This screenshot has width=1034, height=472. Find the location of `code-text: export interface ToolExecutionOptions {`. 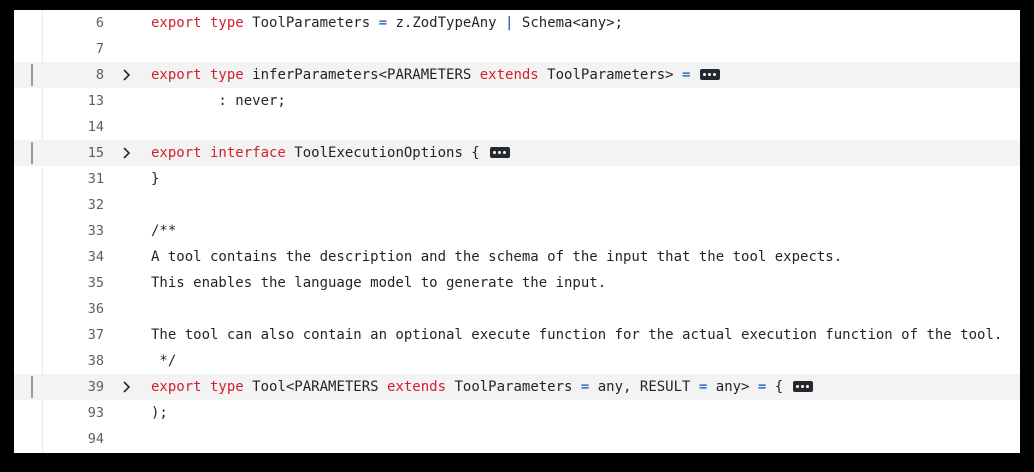

code-text: export interface ToolExecutionOptions { is located at coordinates (330, 153).